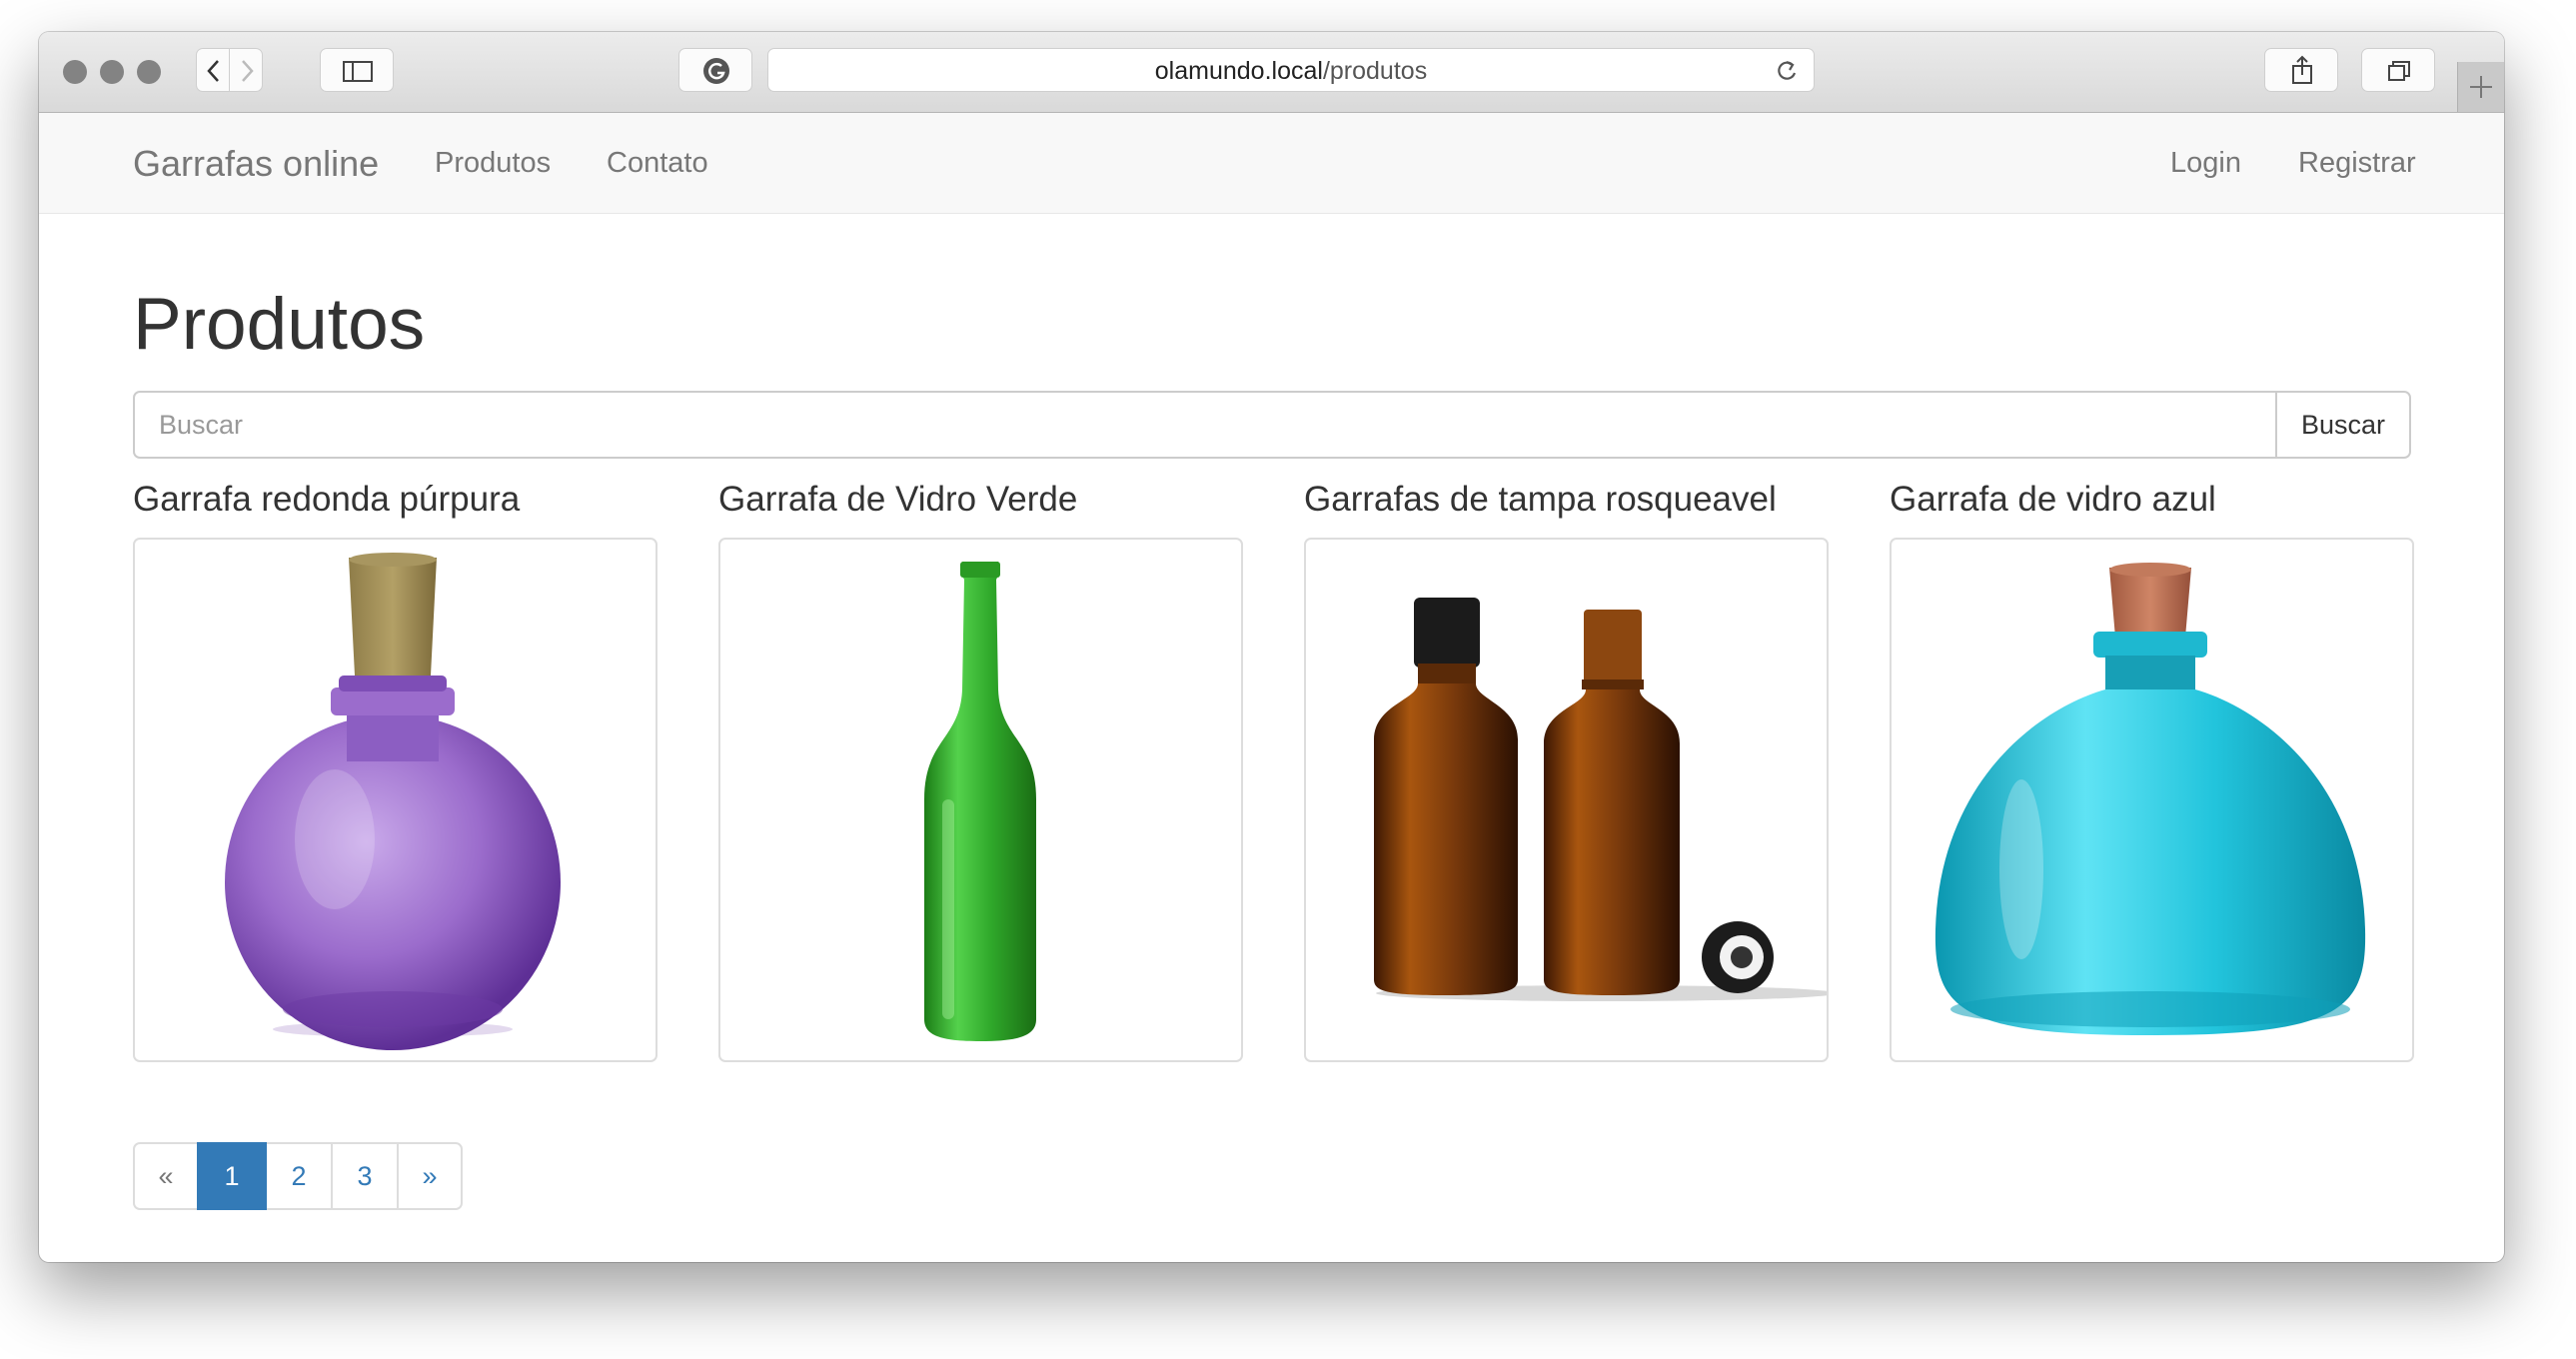  I want to click on brand-link: Garrafas online, so click(256, 164).